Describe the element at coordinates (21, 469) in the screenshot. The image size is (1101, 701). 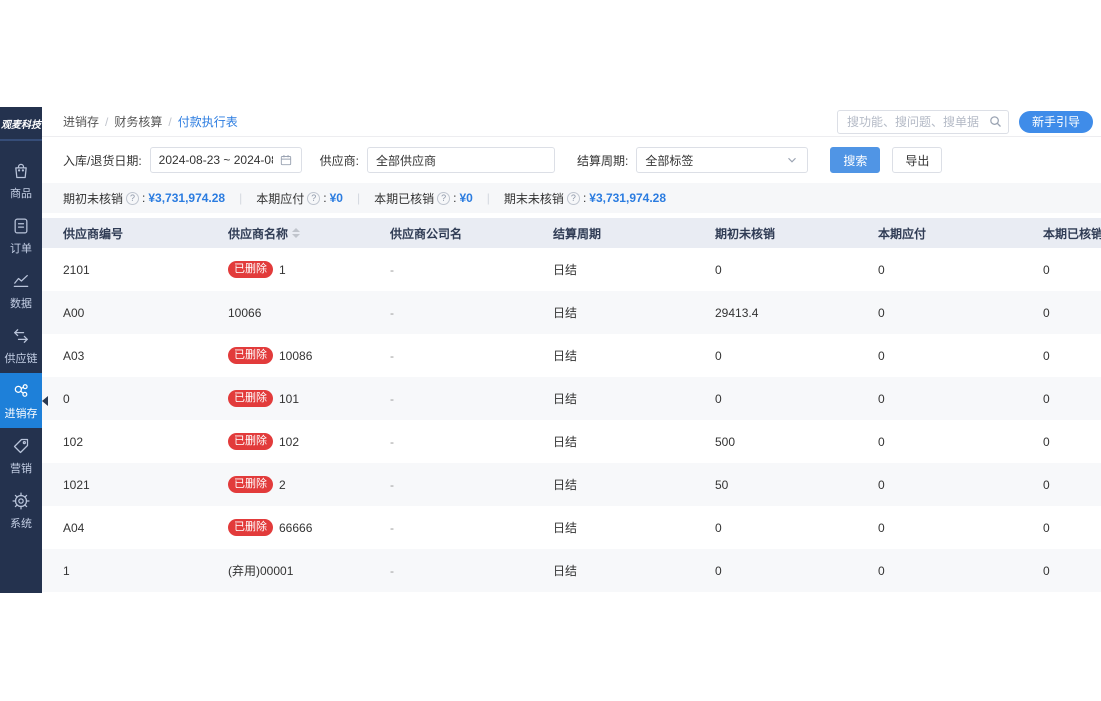
I see `sidebar-item-label: 营销` at that location.